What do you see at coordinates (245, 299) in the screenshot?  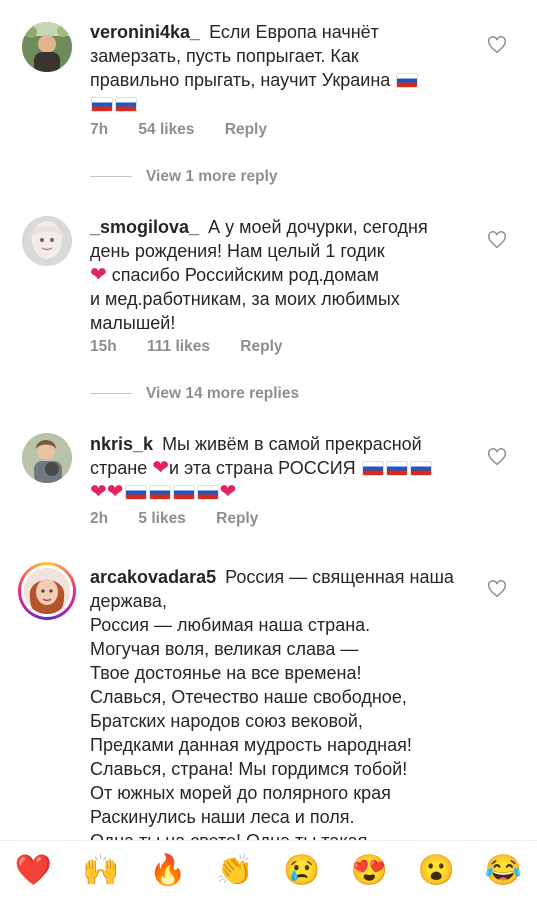 I see `comment-text: и мед.работникам, за моих любимых` at bounding box center [245, 299].